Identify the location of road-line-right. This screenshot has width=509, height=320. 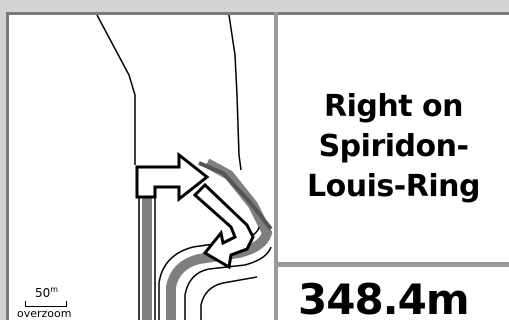
(235, 93).